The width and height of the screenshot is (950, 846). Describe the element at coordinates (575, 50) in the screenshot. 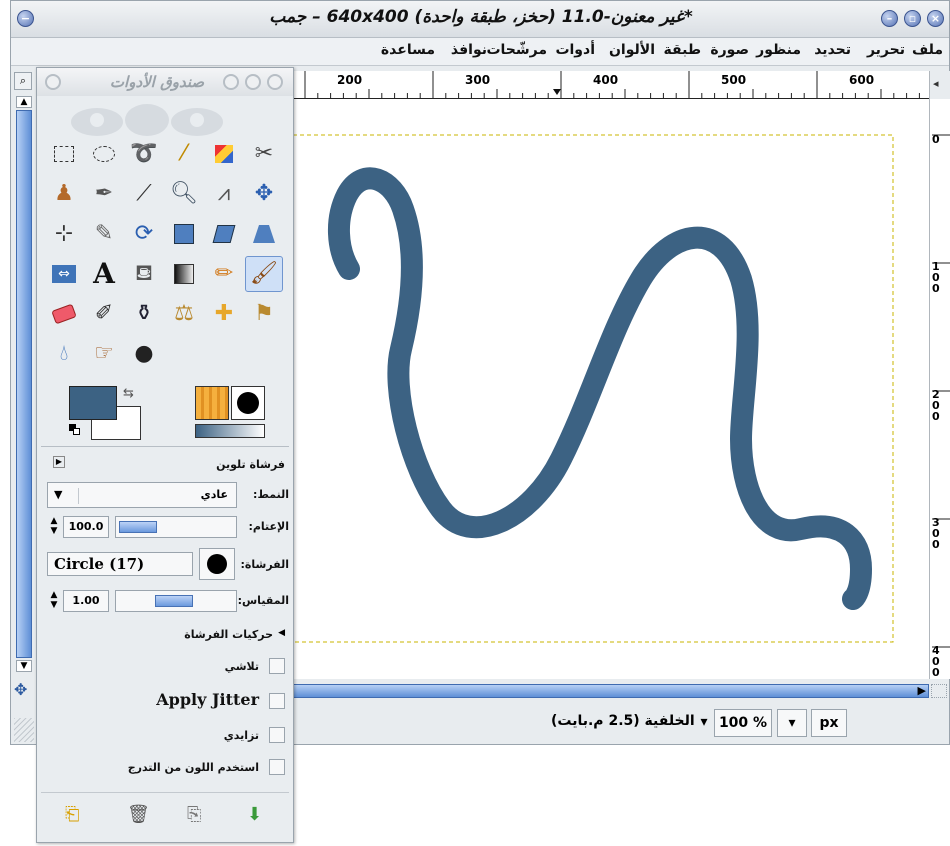

I see `menu-tools: أدوات` at that location.